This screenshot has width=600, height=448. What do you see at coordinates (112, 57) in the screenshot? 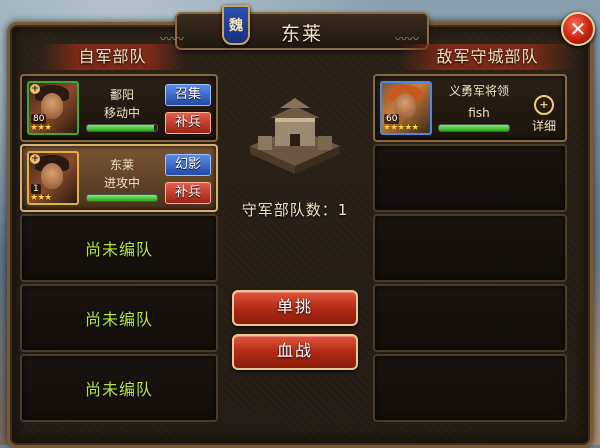
I see `friendly-header: 自军部队` at bounding box center [112, 57].